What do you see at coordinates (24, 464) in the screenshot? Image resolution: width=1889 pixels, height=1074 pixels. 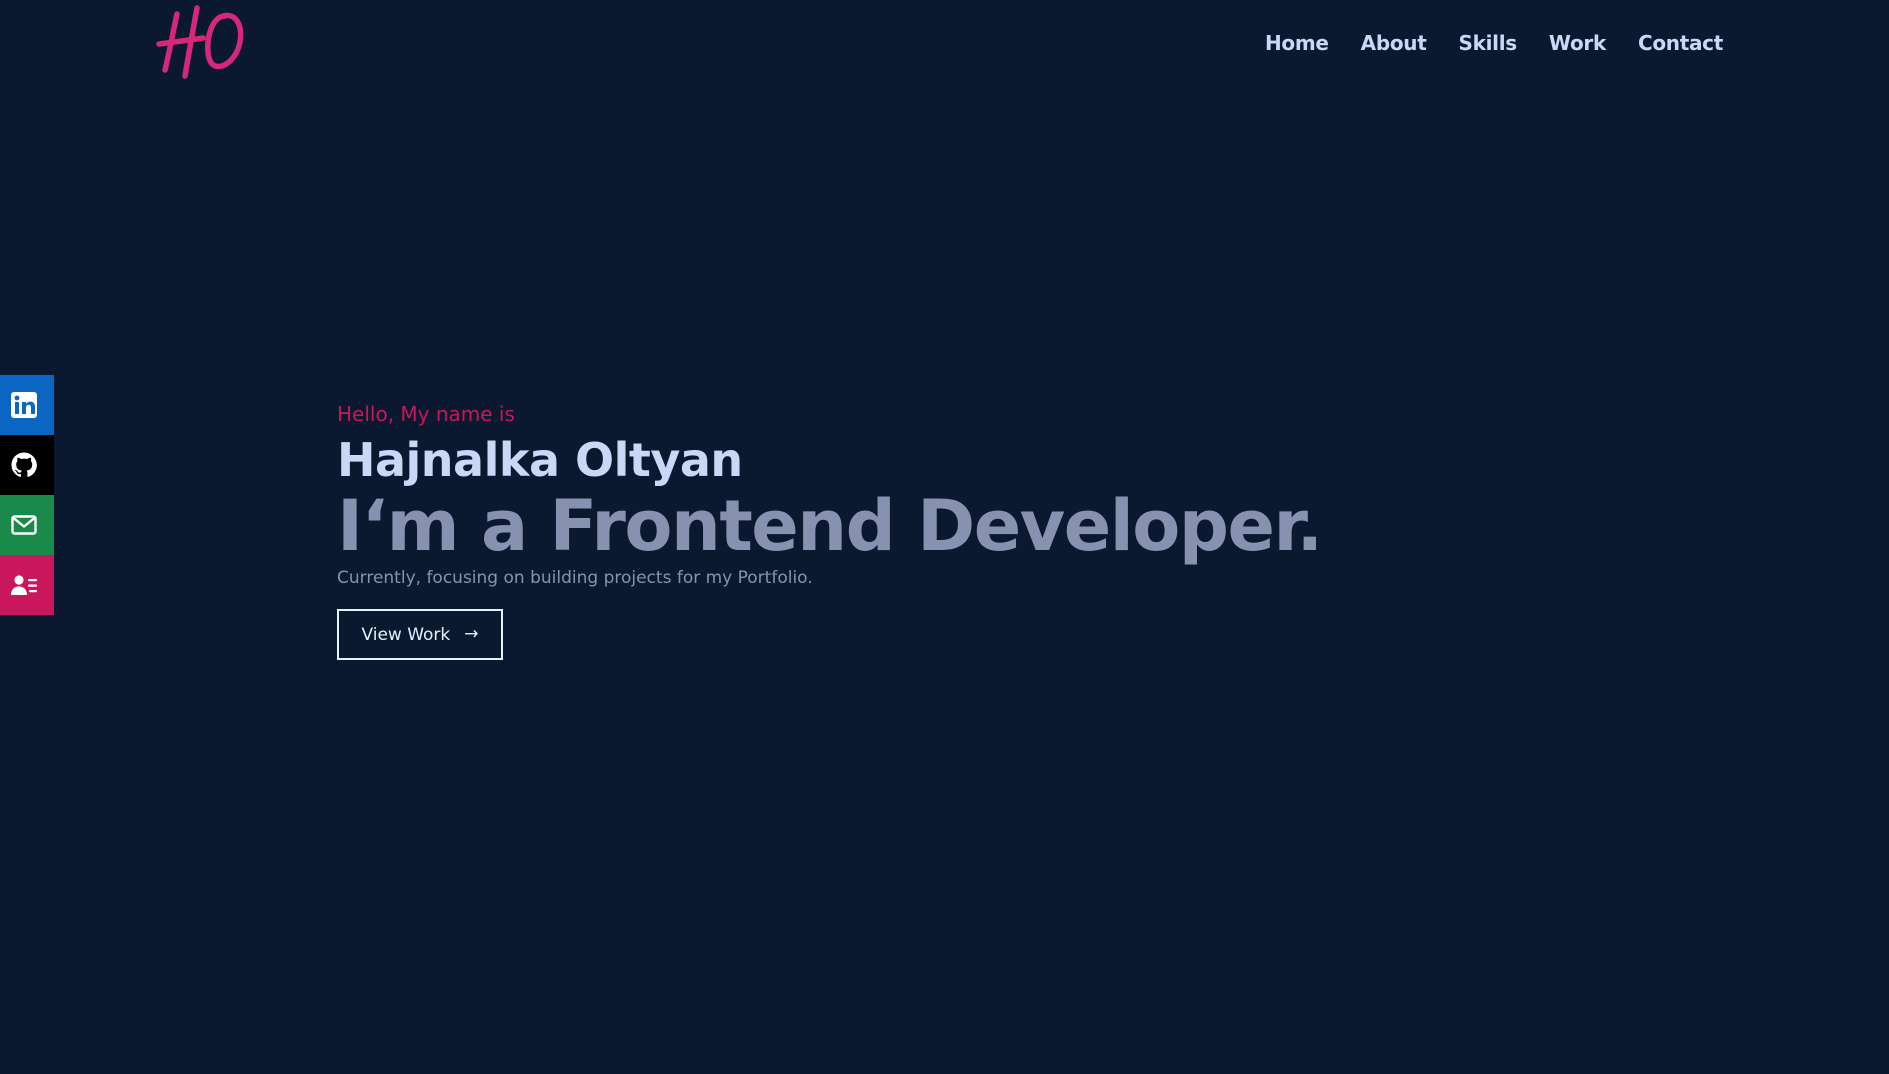 I see `github-icon` at bounding box center [24, 464].